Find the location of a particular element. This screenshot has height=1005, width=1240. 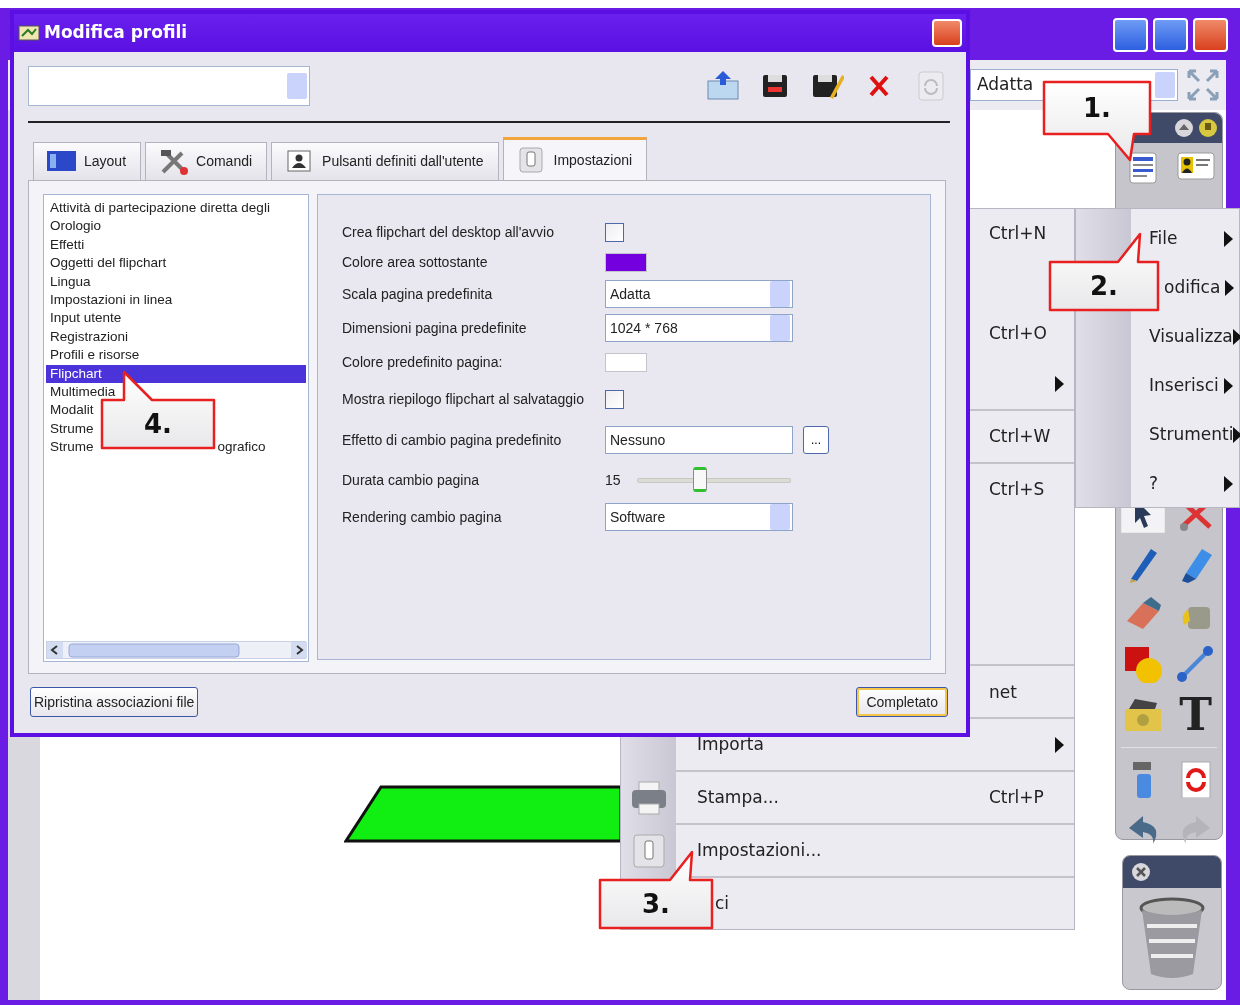

setting-label: Effetto di cambio pagina predefinito is located at coordinates (452, 440).